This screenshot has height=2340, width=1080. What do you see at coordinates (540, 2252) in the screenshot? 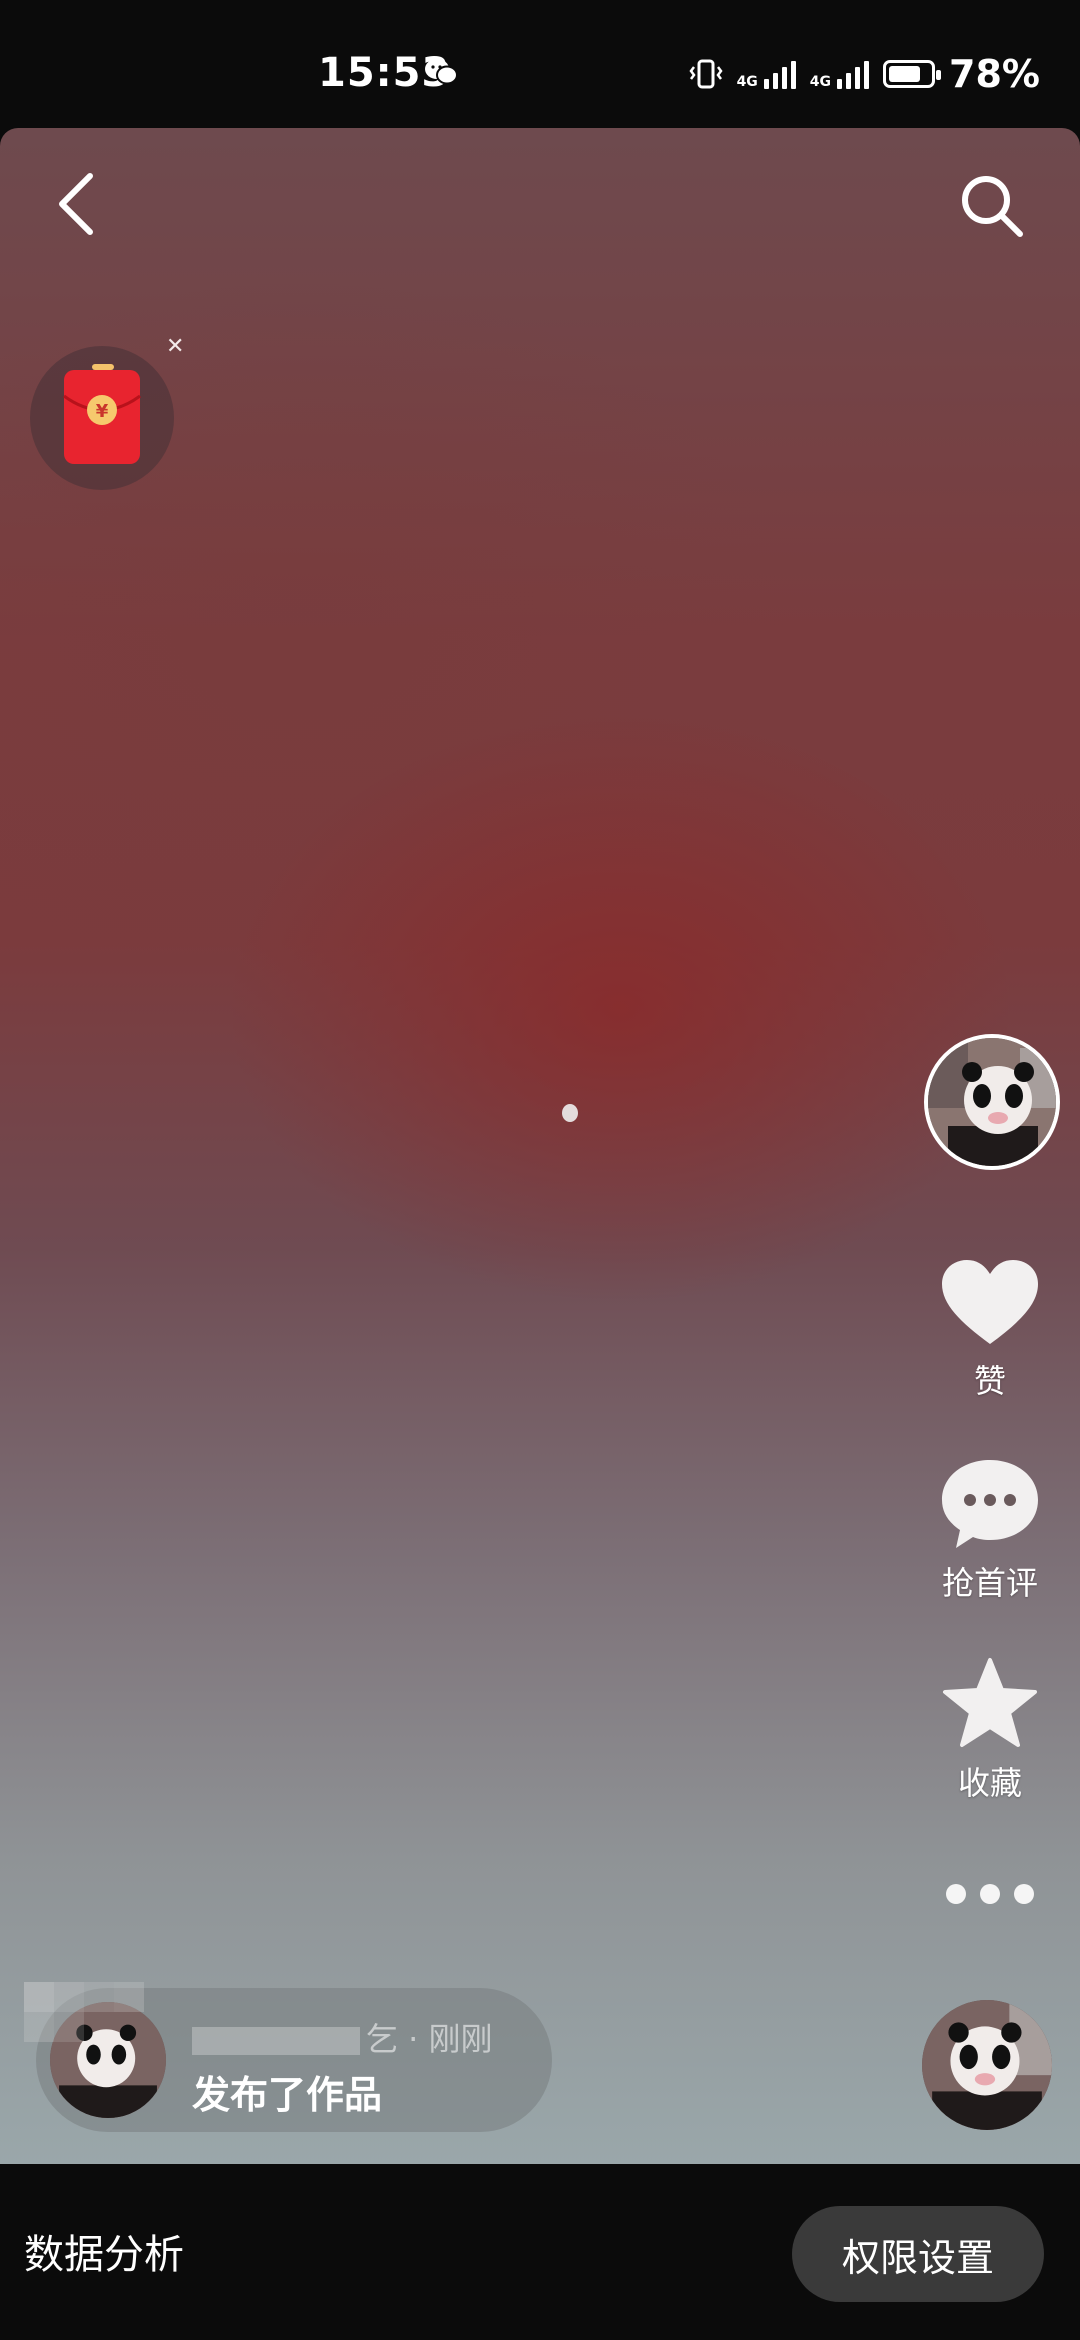
I see `bottom-bar: 数据分析 权限设置` at bounding box center [540, 2252].